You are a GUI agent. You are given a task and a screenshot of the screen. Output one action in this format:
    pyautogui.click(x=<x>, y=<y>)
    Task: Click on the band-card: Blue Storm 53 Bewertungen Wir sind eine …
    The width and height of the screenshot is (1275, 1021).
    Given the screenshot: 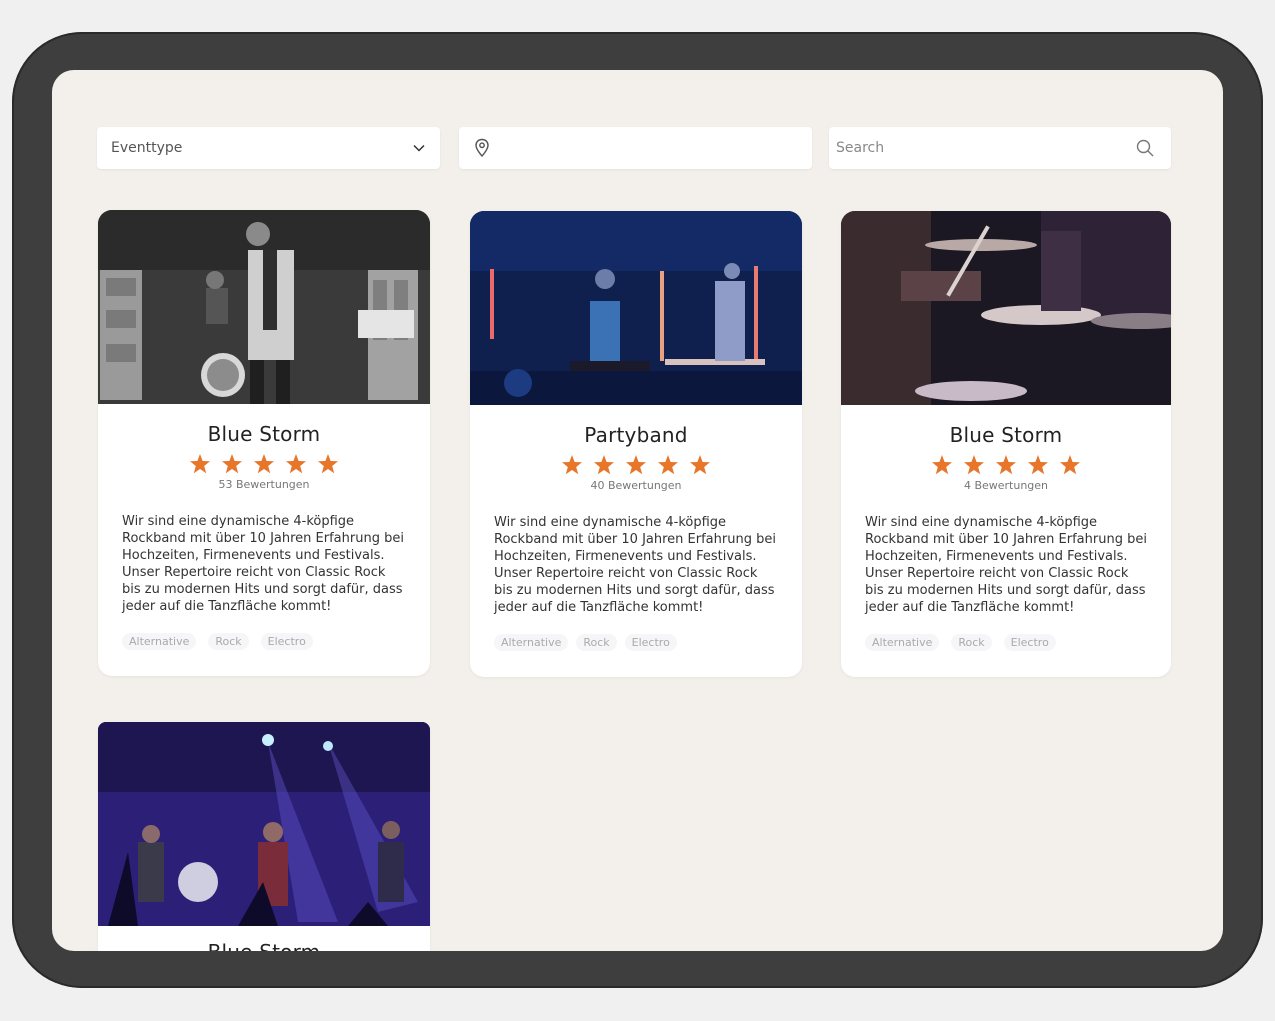 What is the action you would take?
    pyautogui.click(x=264, y=443)
    